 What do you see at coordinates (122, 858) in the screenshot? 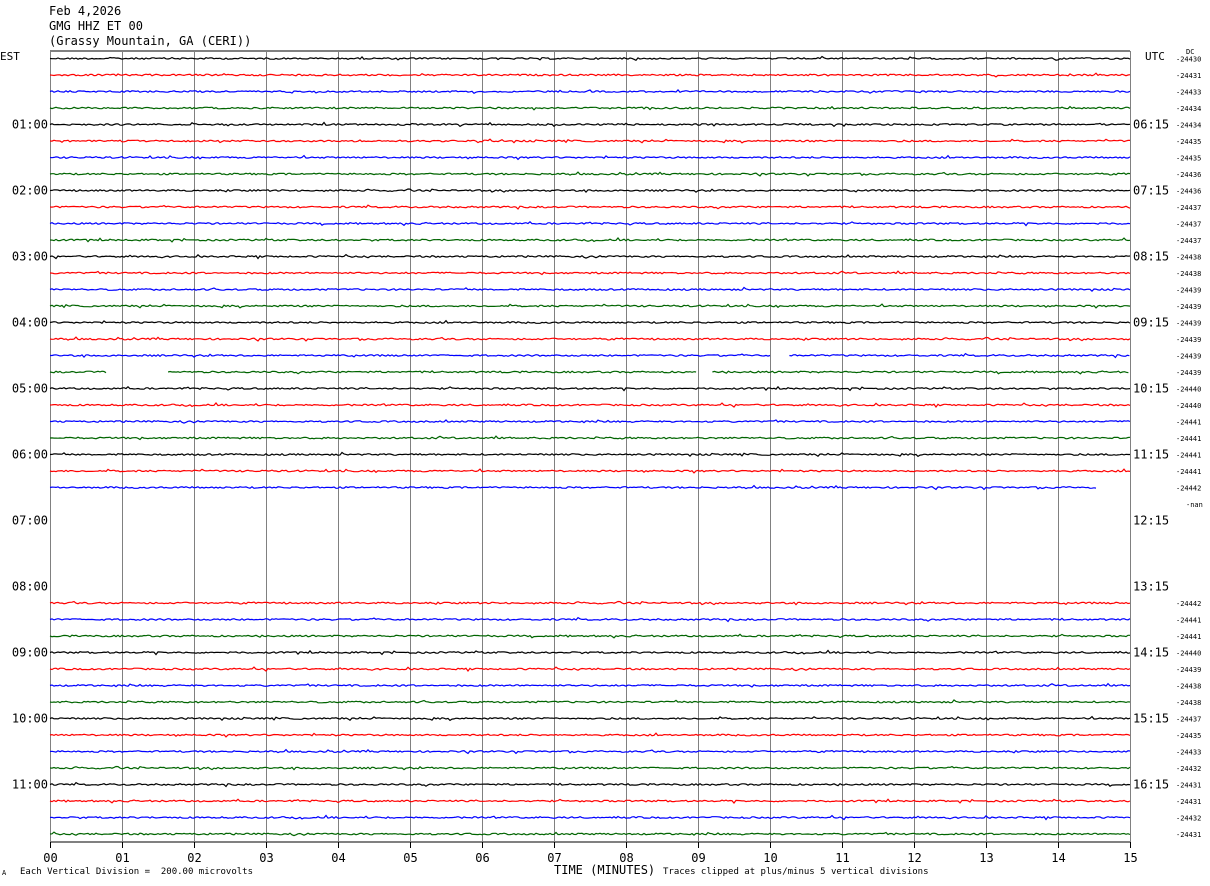
I see `x-tick-label: 01` at bounding box center [122, 858].